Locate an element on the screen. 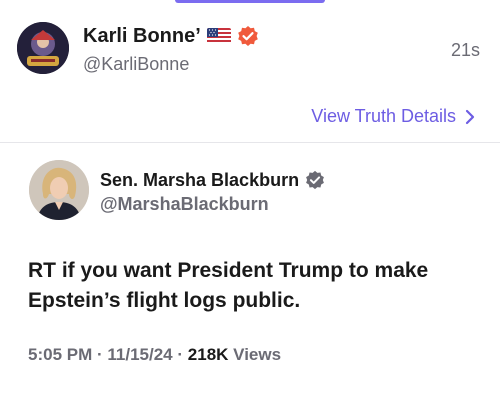 This screenshot has height=396, width=500. author-name: Karli Bonne’ is located at coordinates (142, 36).